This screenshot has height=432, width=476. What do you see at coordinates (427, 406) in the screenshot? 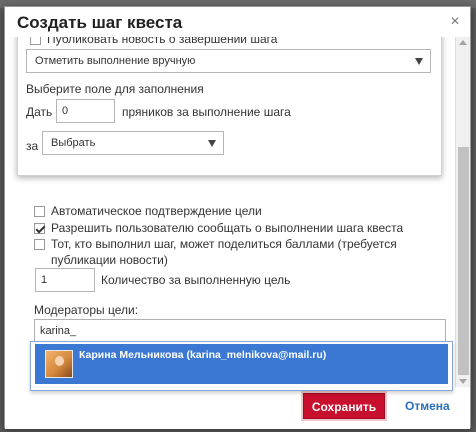
I see `cancel-link: Отмена` at bounding box center [427, 406].